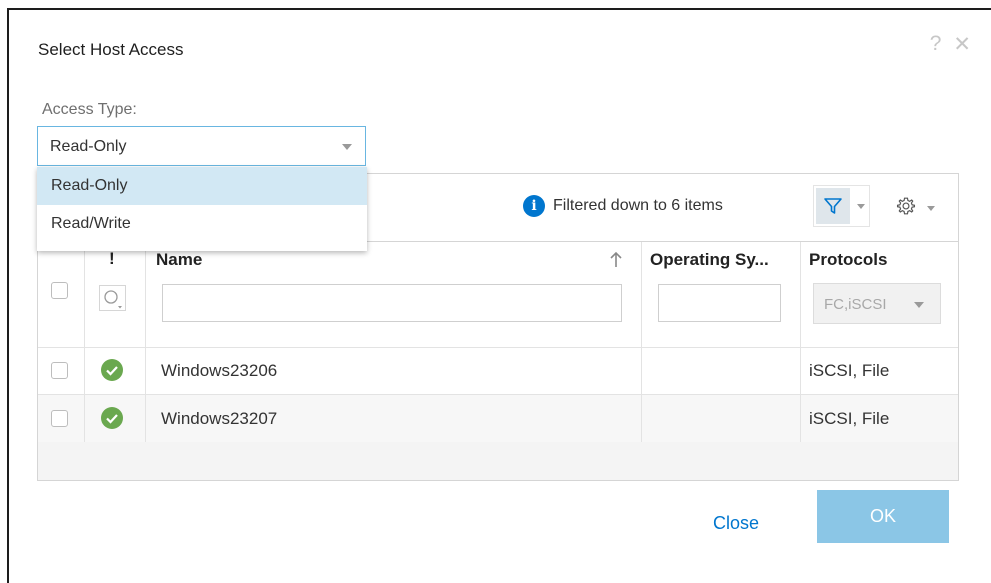  What do you see at coordinates (855, 304) in the screenshot?
I see `protocols-filter-value: FC,iSCSI` at bounding box center [855, 304].